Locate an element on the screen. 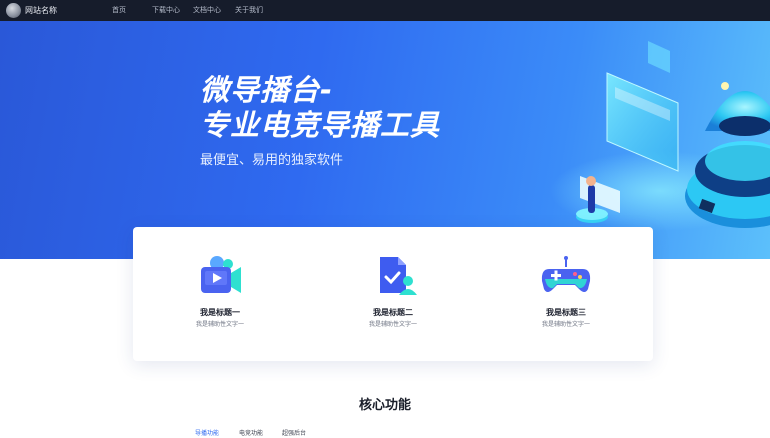  feature-title-2: 我是标题二 is located at coordinates (393, 312).